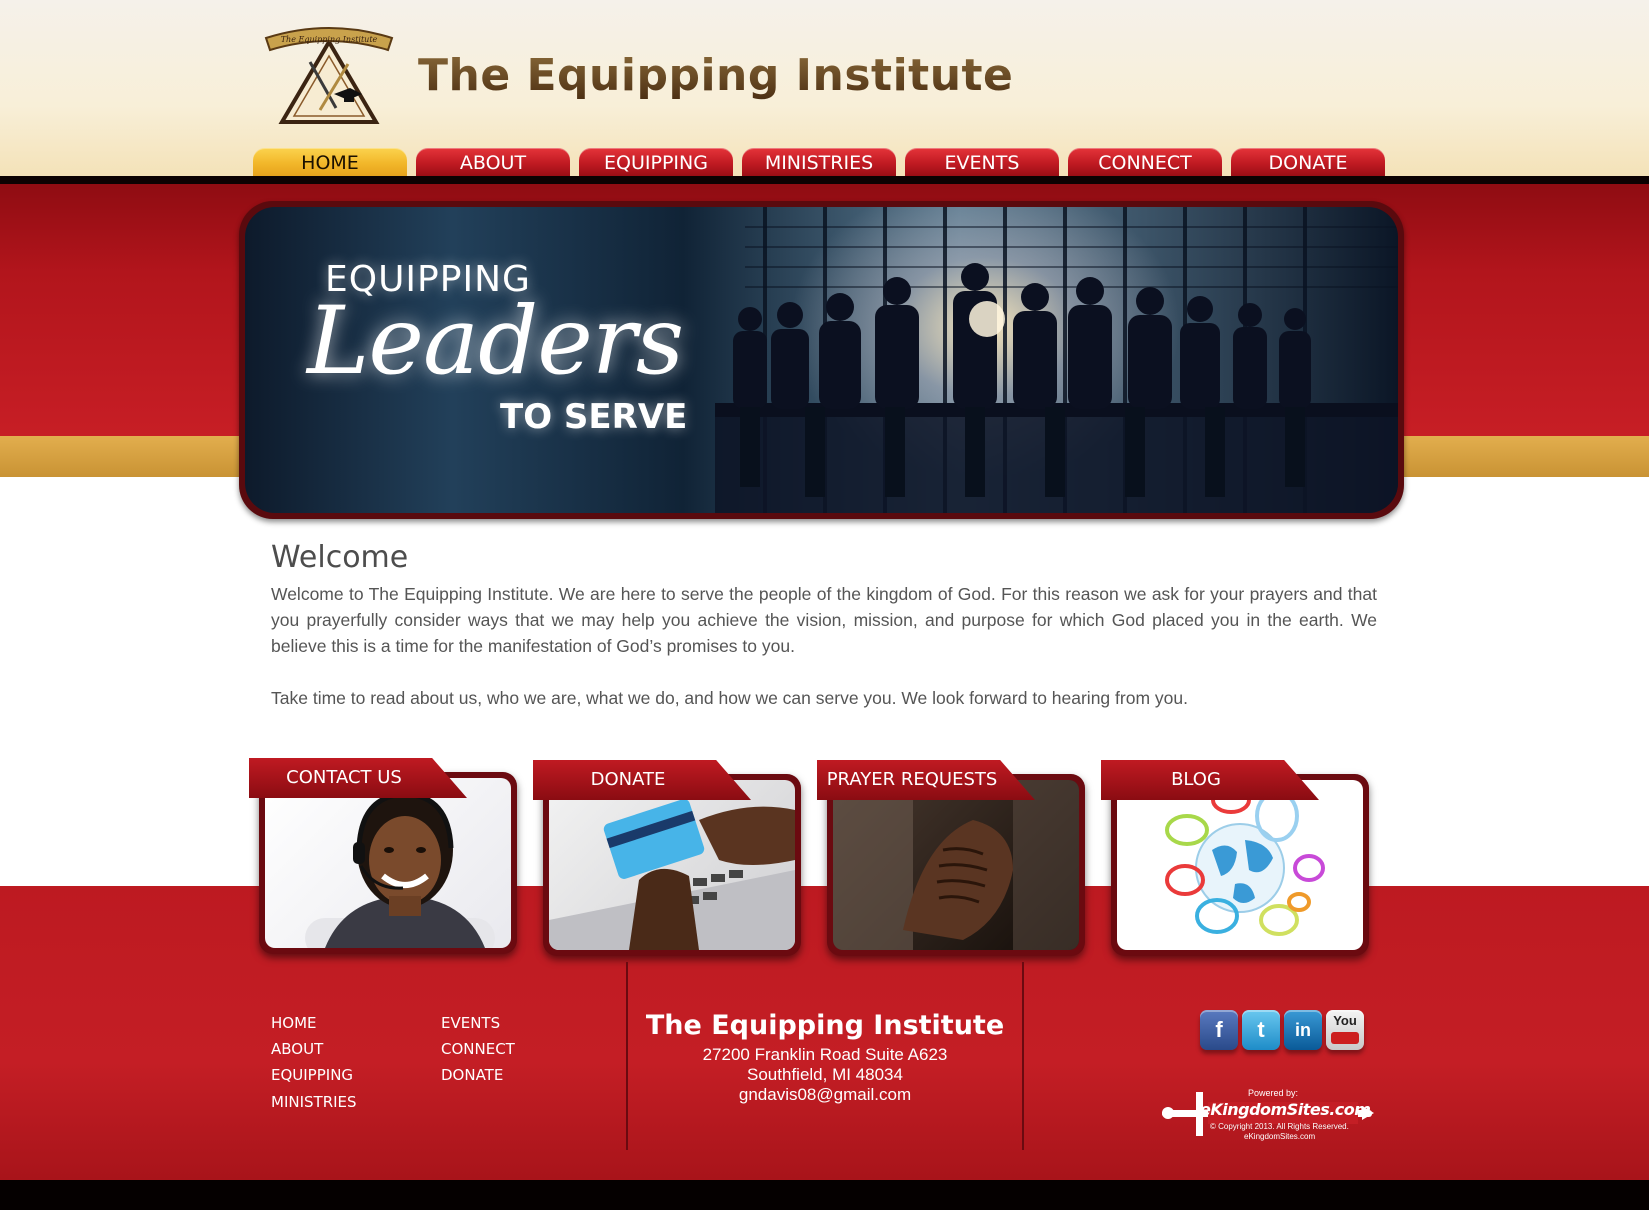 This screenshot has height=1210, width=1649. I want to click on card-prayer-requests: PRAYER REQUESTS, so click(952, 860).